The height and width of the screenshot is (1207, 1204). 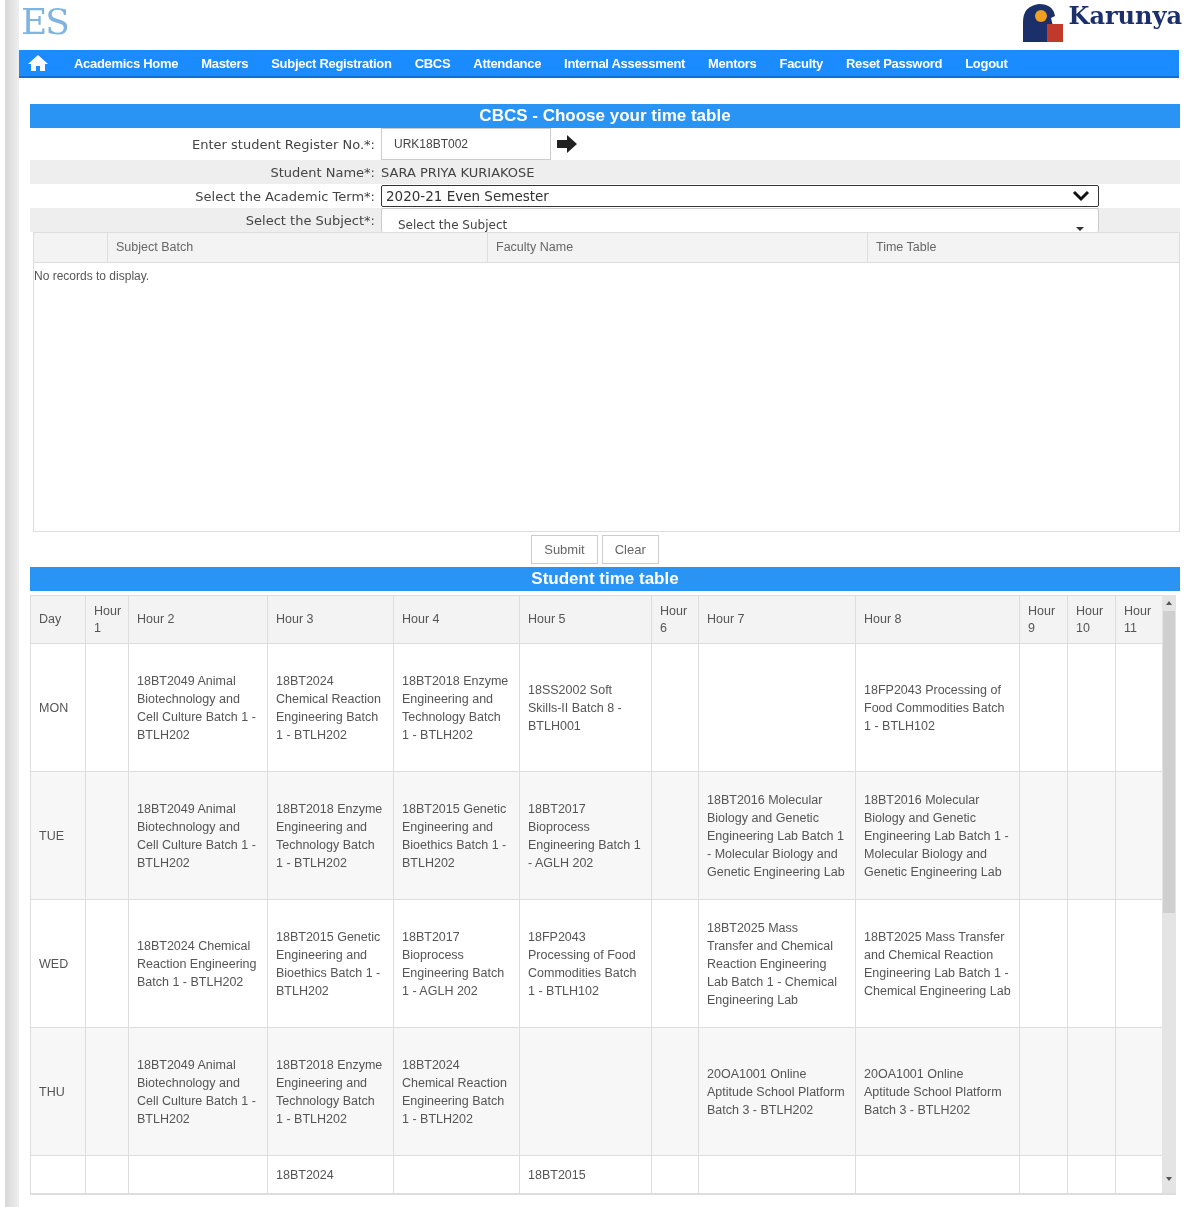 I want to click on nav-link: Faculty, so click(x=801, y=63).